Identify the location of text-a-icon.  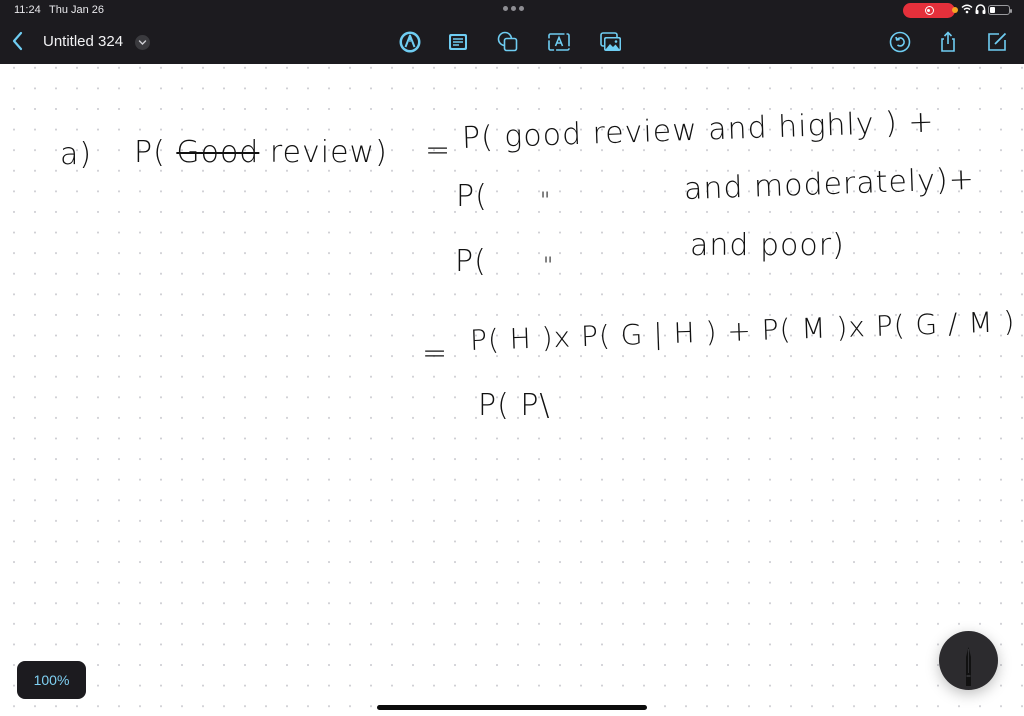
(559, 42).